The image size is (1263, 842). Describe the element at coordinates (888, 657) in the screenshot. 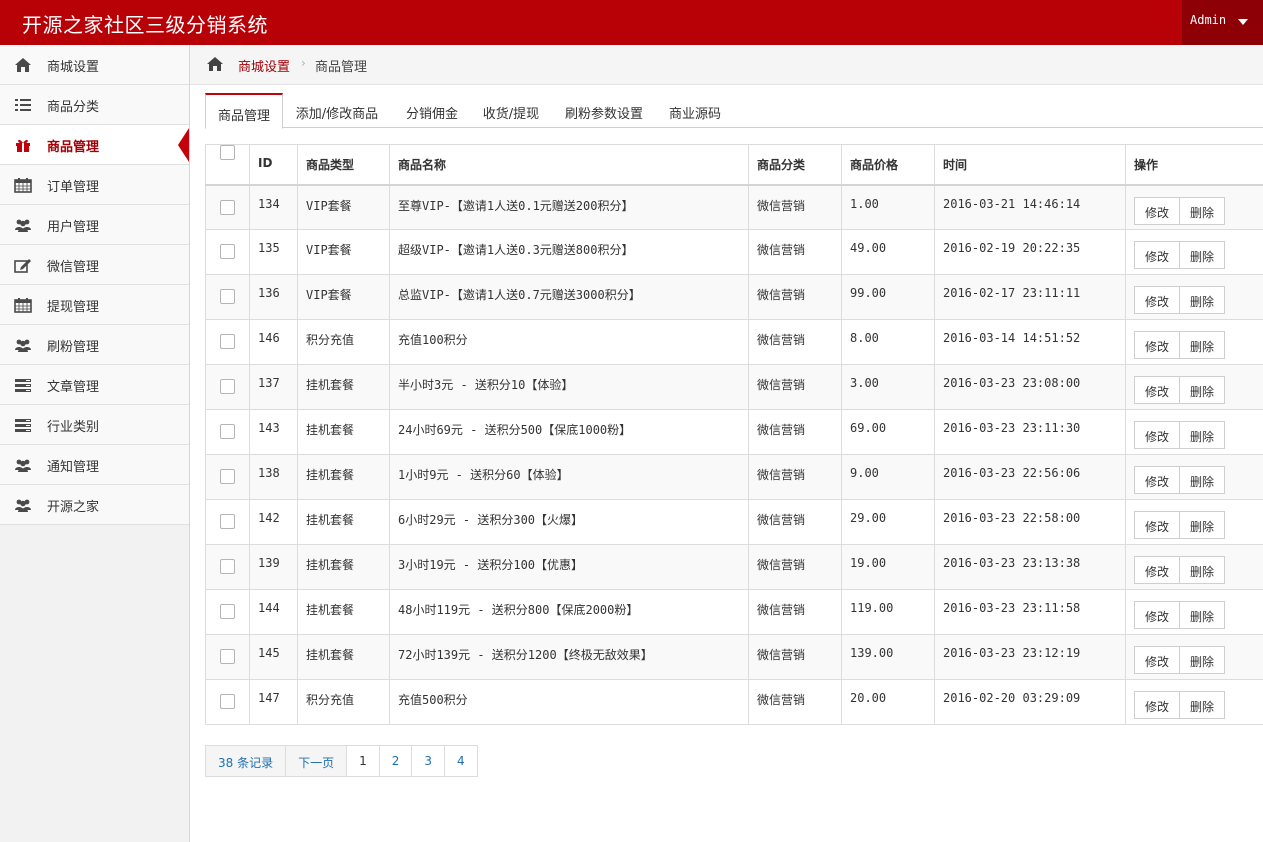

I see `cell-price: 139.00` at that location.